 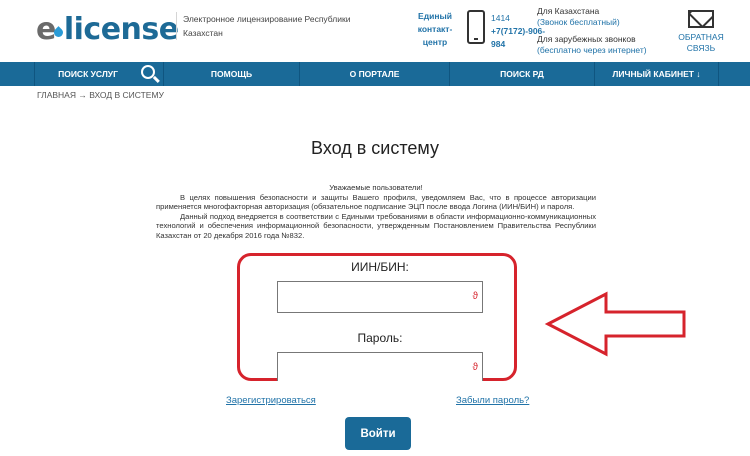 I want to click on nav-item-label: ЛИЧНЫЙ КАБИНЕТ ↓, so click(x=656, y=74).